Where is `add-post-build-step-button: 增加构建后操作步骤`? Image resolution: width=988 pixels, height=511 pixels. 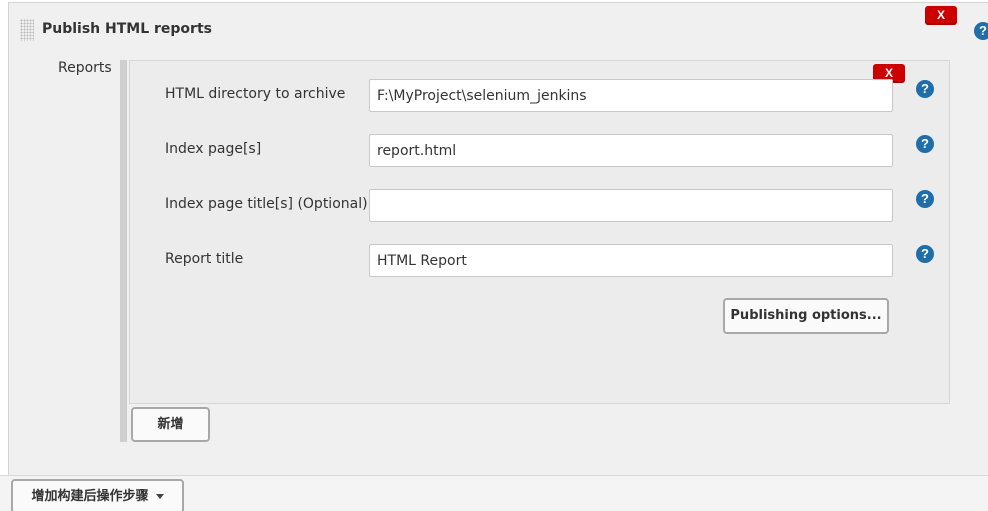
add-post-build-step-button: 增加构建后操作步骤 is located at coordinates (97, 495).